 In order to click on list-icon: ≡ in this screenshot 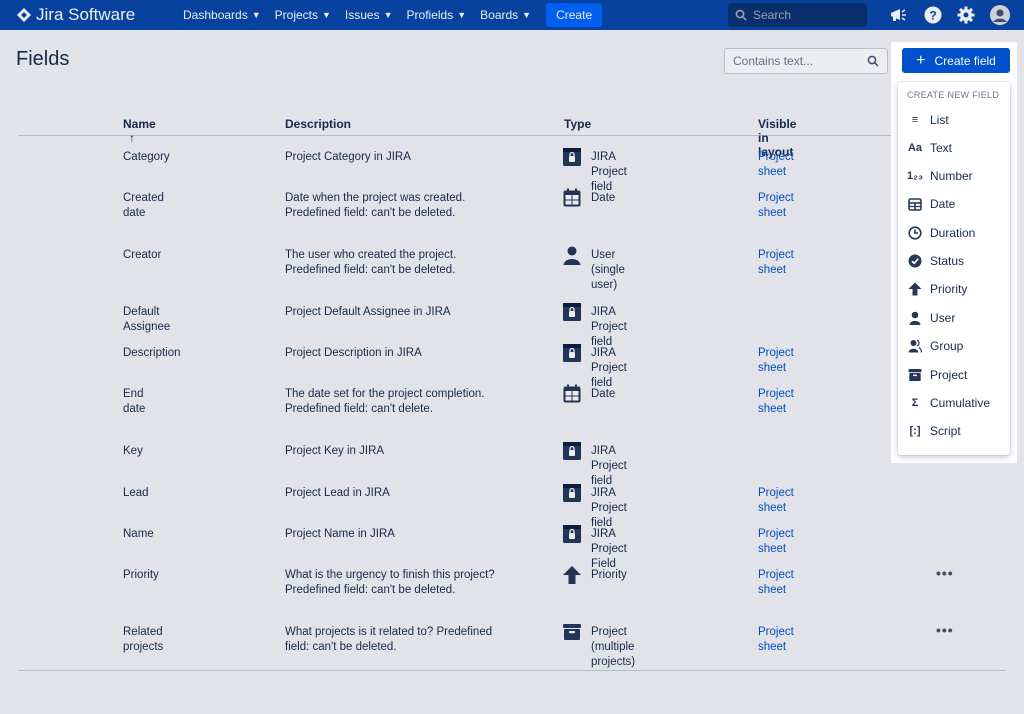, I will do `click(915, 120)`.